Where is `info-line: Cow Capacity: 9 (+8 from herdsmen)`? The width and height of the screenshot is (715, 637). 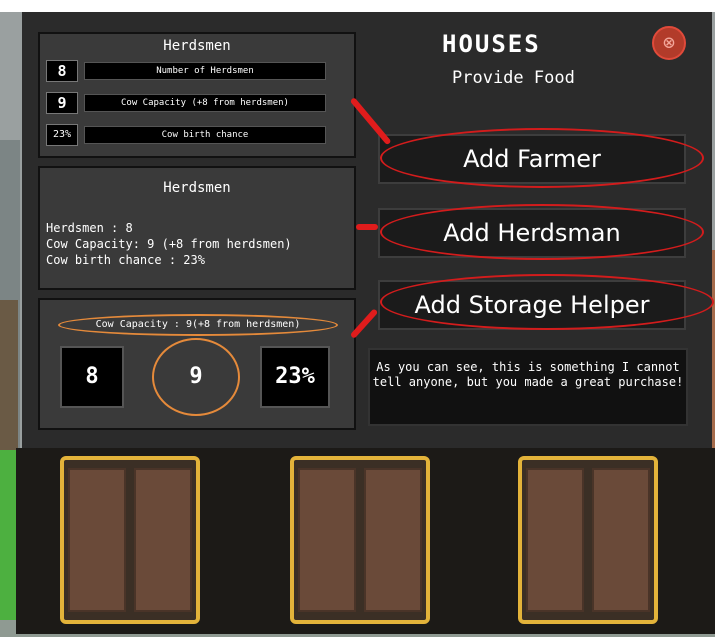
info-line: Cow Capacity: 9 (+8 from herdsmen) is located at coordinates (169, 244).